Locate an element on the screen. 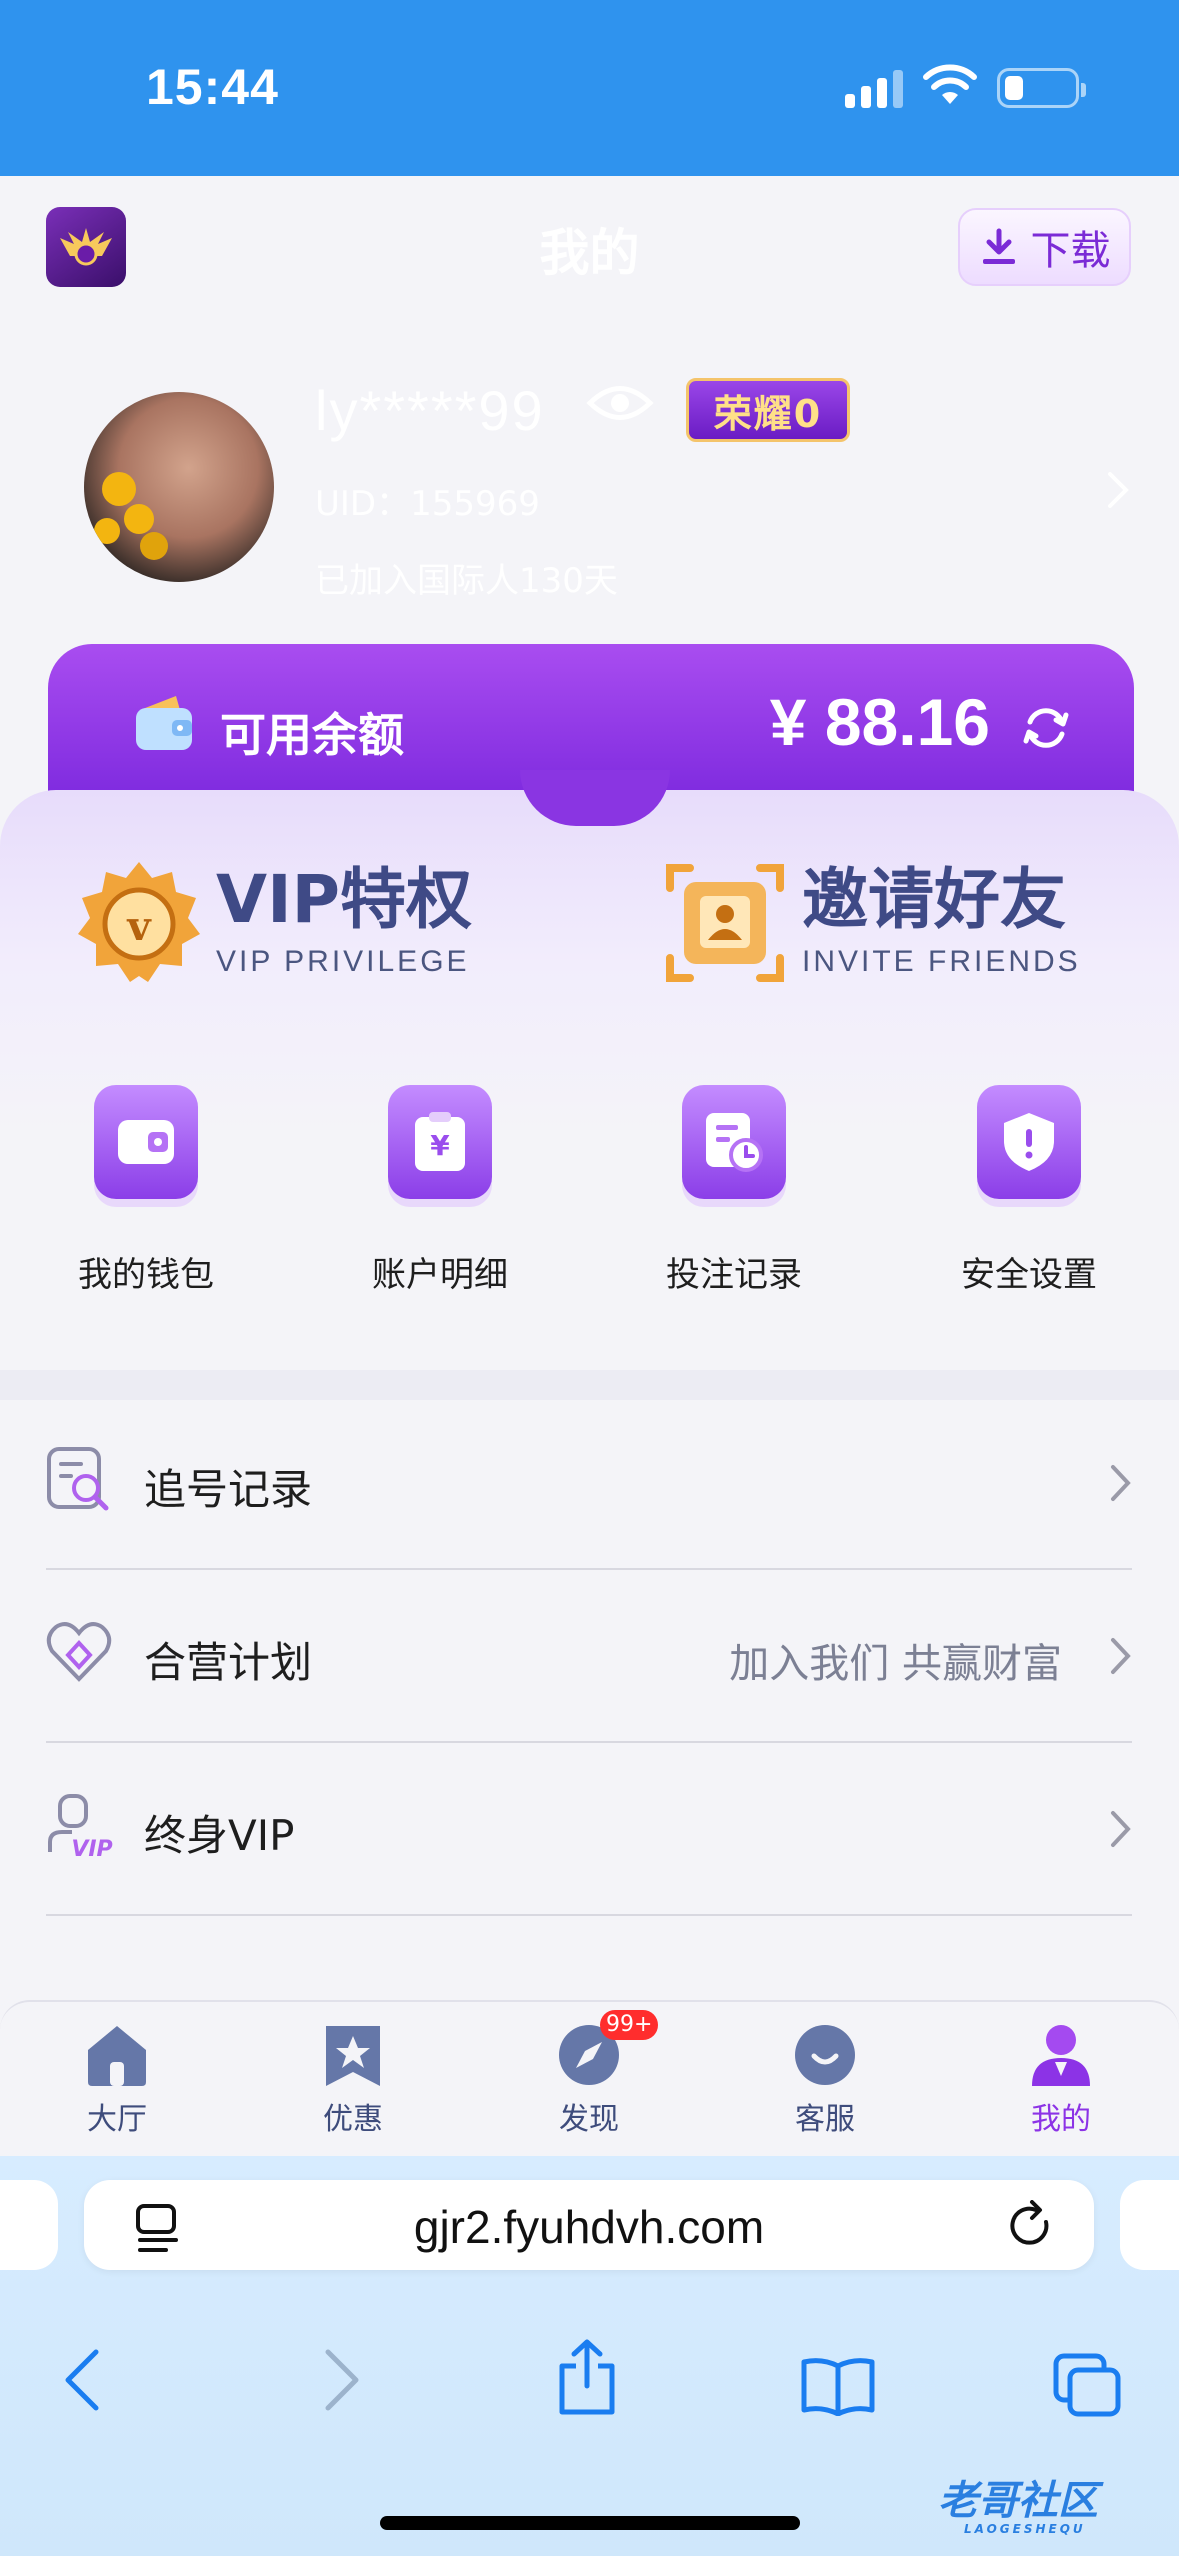 The width and height of the screenshot is (1179, 2556). yuan-clipboard-icon: ¥ is located at coordinates (440, 1141).